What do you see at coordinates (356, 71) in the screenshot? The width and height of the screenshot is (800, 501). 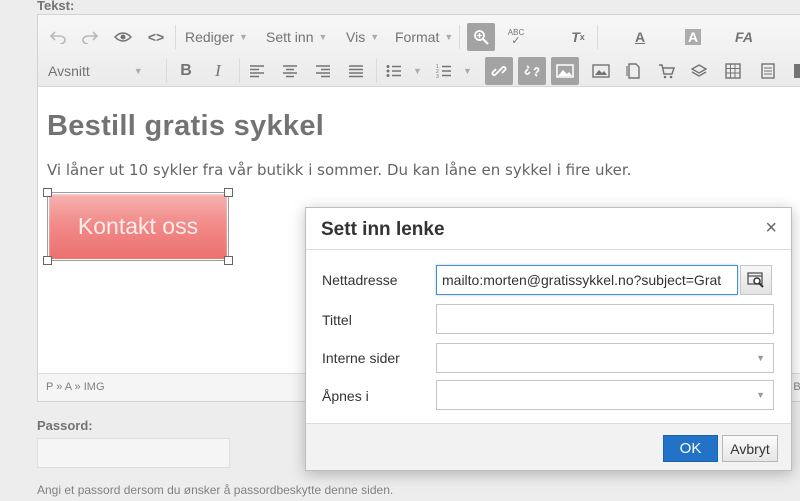 I see `justify-icon` at bounding box center [356, 71].